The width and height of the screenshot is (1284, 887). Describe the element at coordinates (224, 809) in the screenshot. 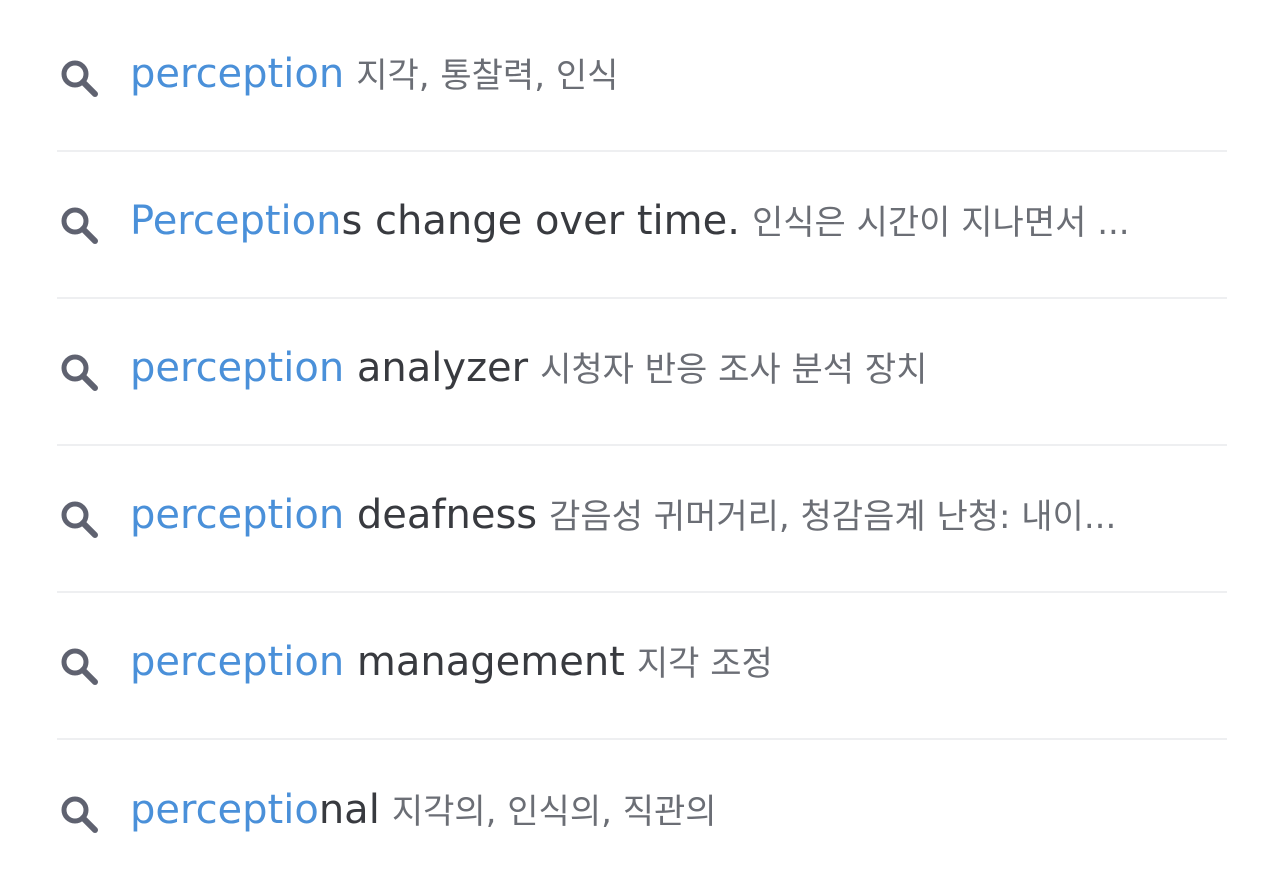

I see `matched-term: perceptio` at that location.